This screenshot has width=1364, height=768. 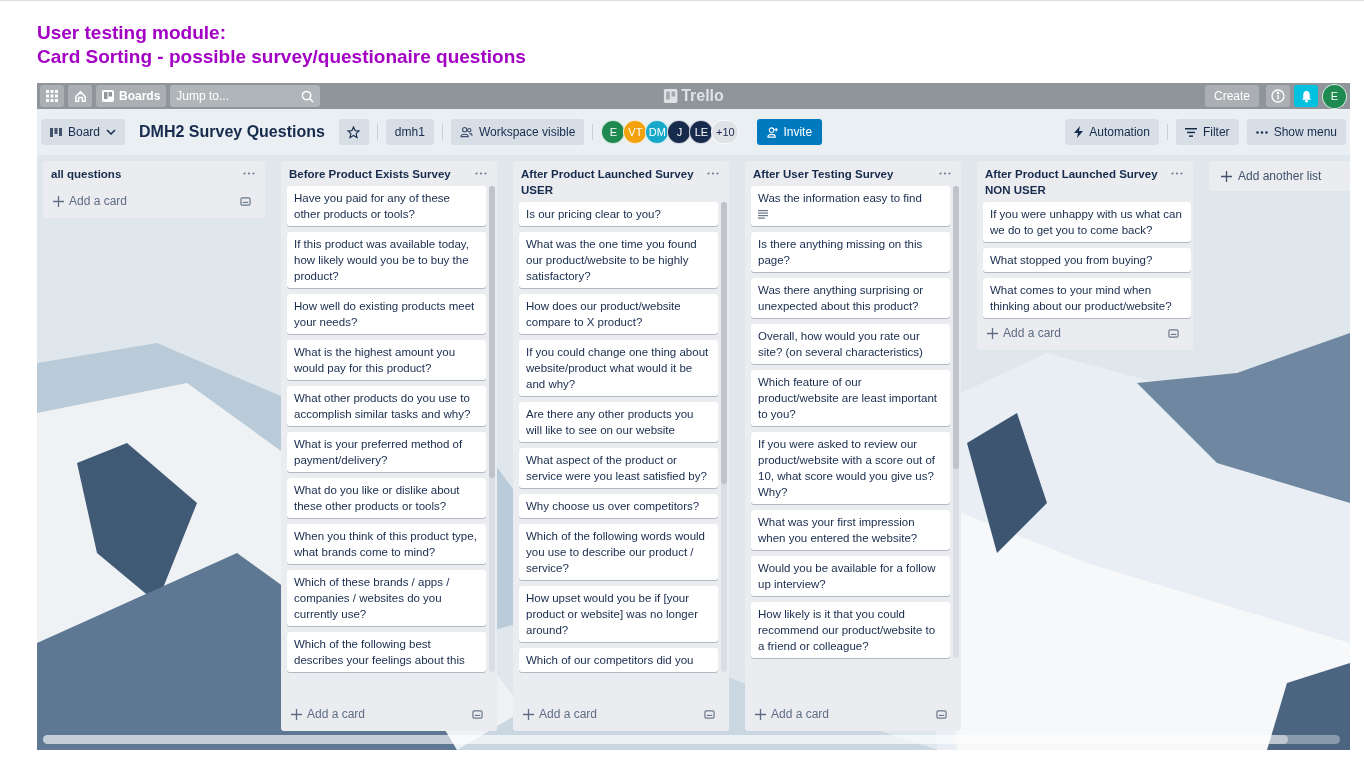 What do you see at coordinates (618, 660) in the screenshot?
I see `card: Which of our competitors did you` at bounding box center [618, 660].